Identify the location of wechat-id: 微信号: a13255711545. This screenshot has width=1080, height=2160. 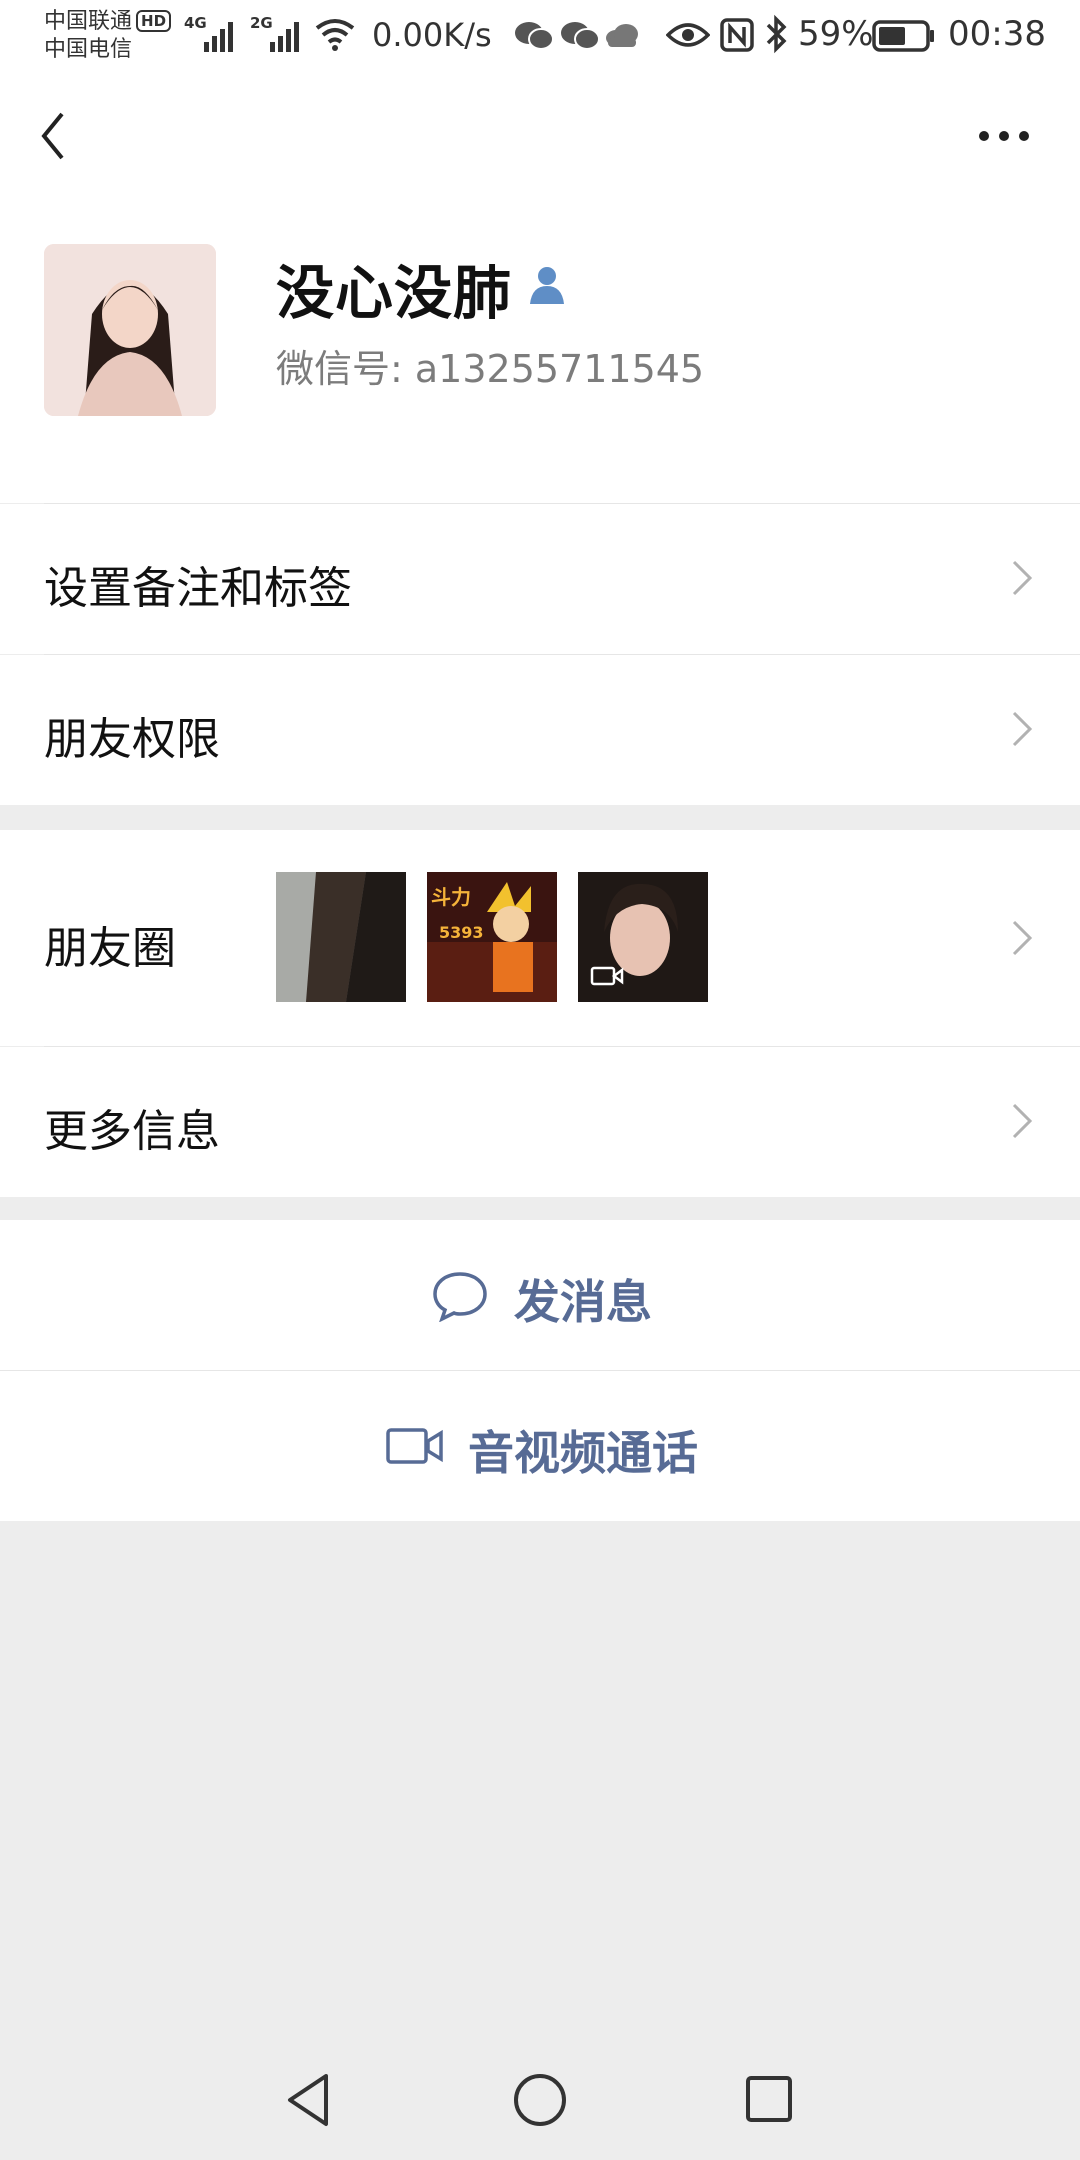
(490, 369).